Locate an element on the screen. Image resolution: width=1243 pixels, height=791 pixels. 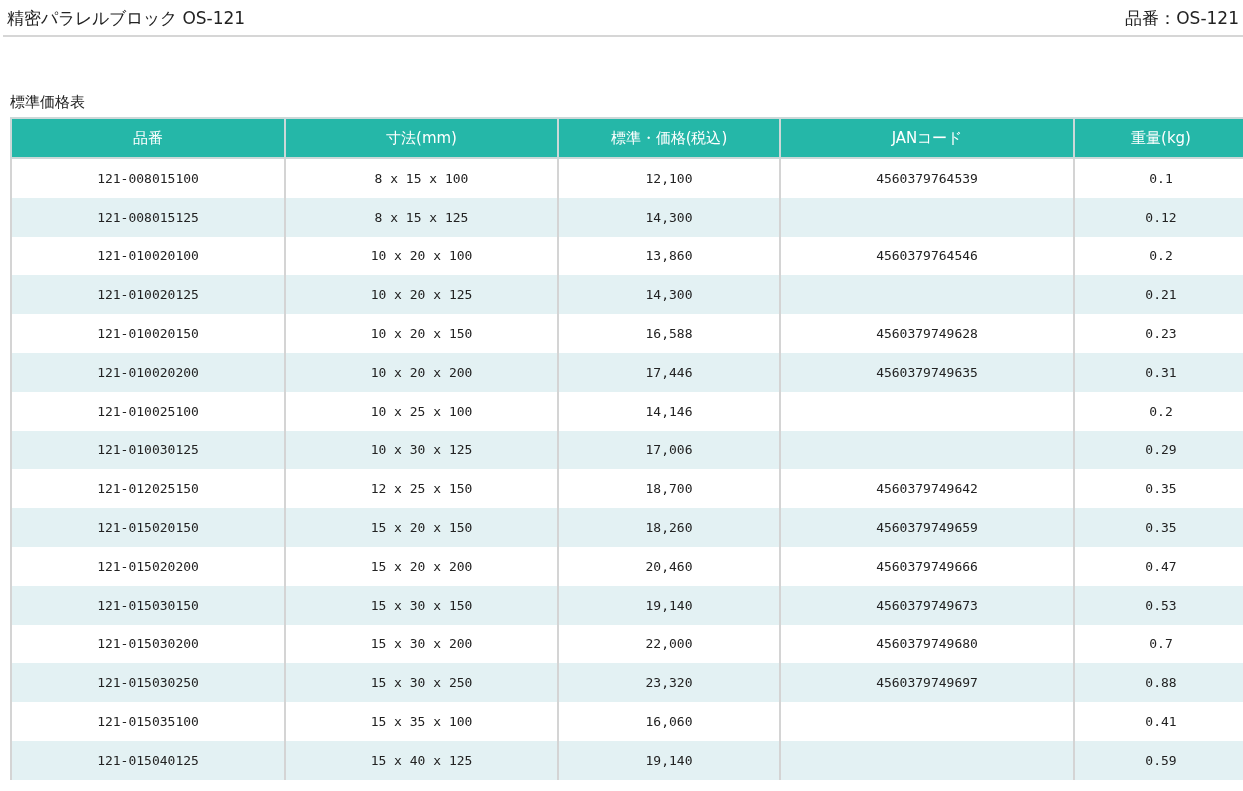
table-cell: 4560379749659 is located at coordinates (927, 528).